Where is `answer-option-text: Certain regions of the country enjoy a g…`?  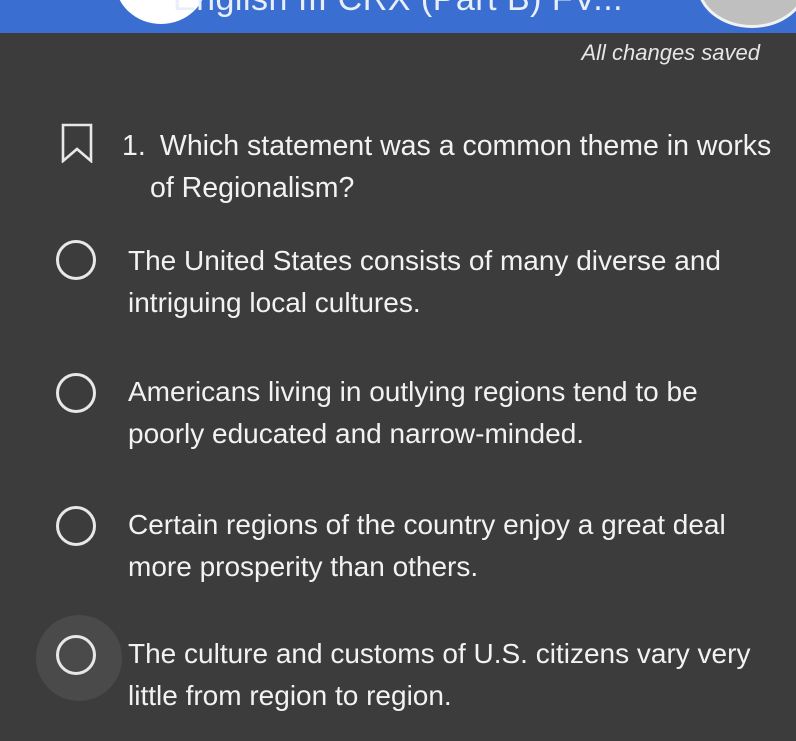 answer-option-text: Certain regions of the country enjoy a g… is located at coordinates (458, 546).